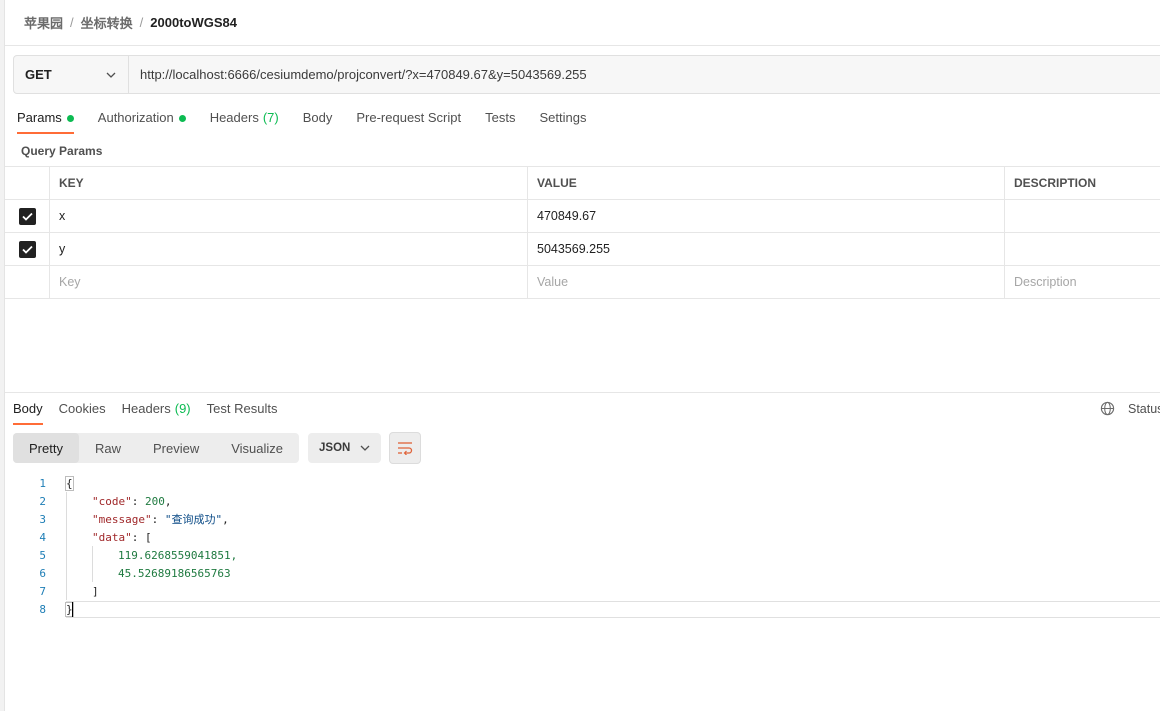  What do you see at coordinates (1107, 408) in the screenshot?
I see `globe-icon` at bounding box center [1107, 408].